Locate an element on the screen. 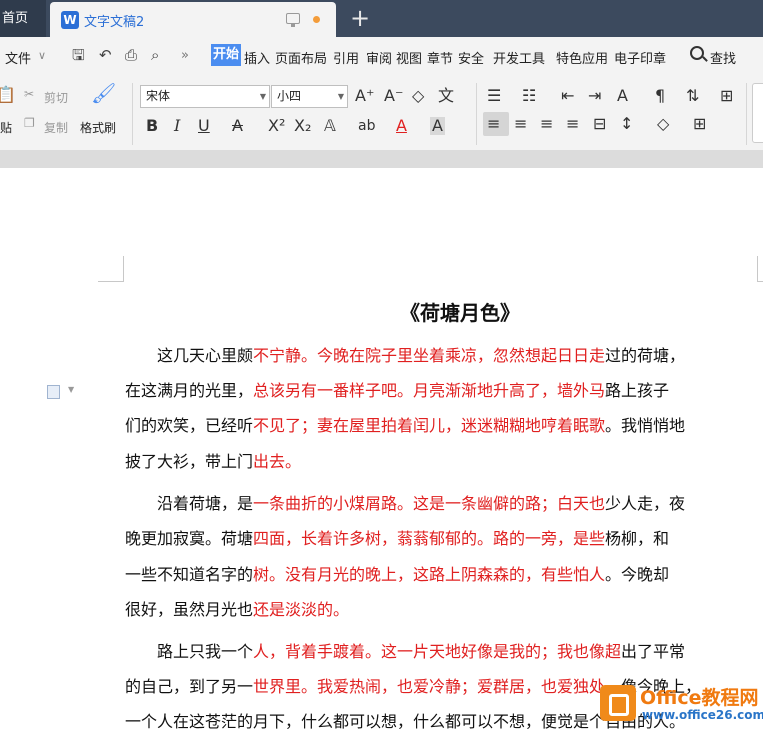 The image size is (763, 732). align-center-icon: ≡ is located at coordinates (520, 124).